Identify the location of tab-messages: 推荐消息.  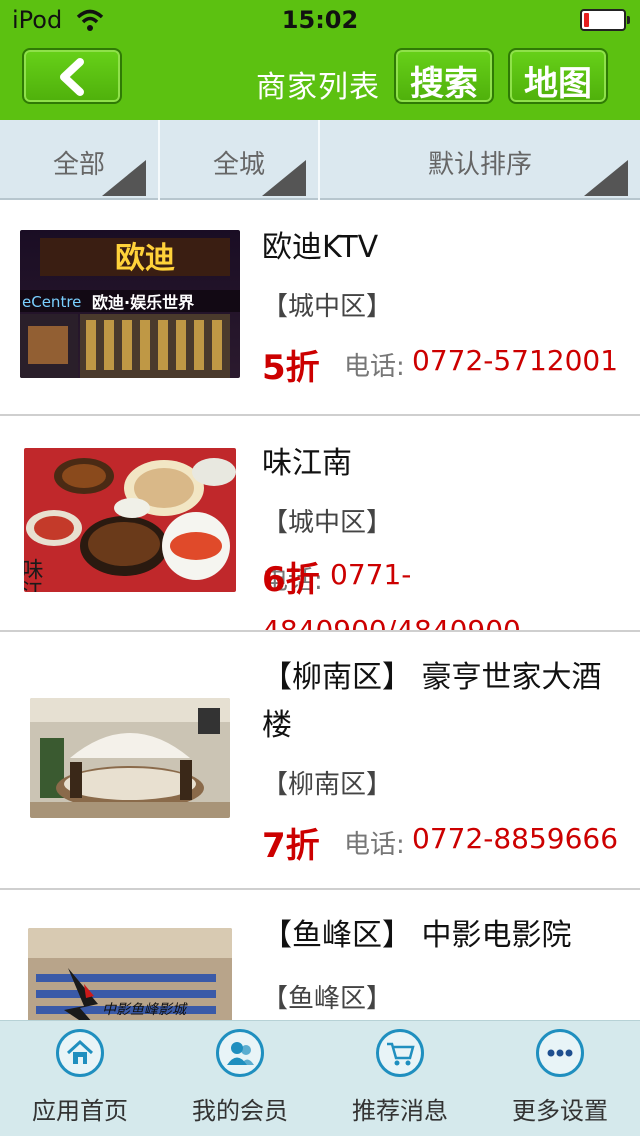
(400, 1078).